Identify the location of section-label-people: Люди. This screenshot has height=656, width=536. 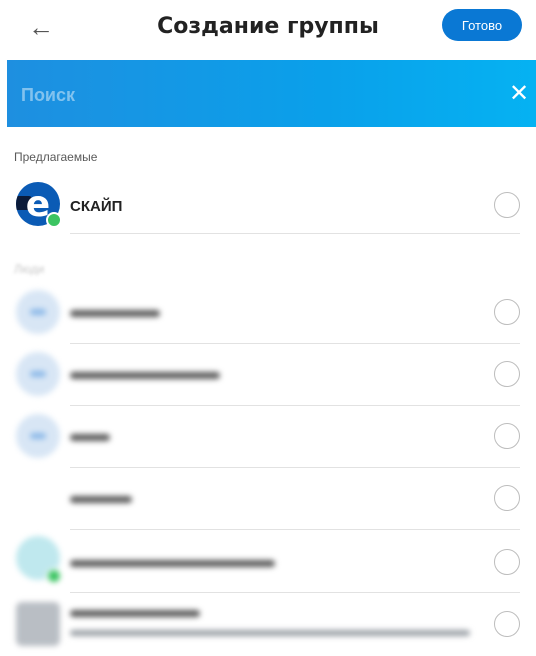
(29, 269).